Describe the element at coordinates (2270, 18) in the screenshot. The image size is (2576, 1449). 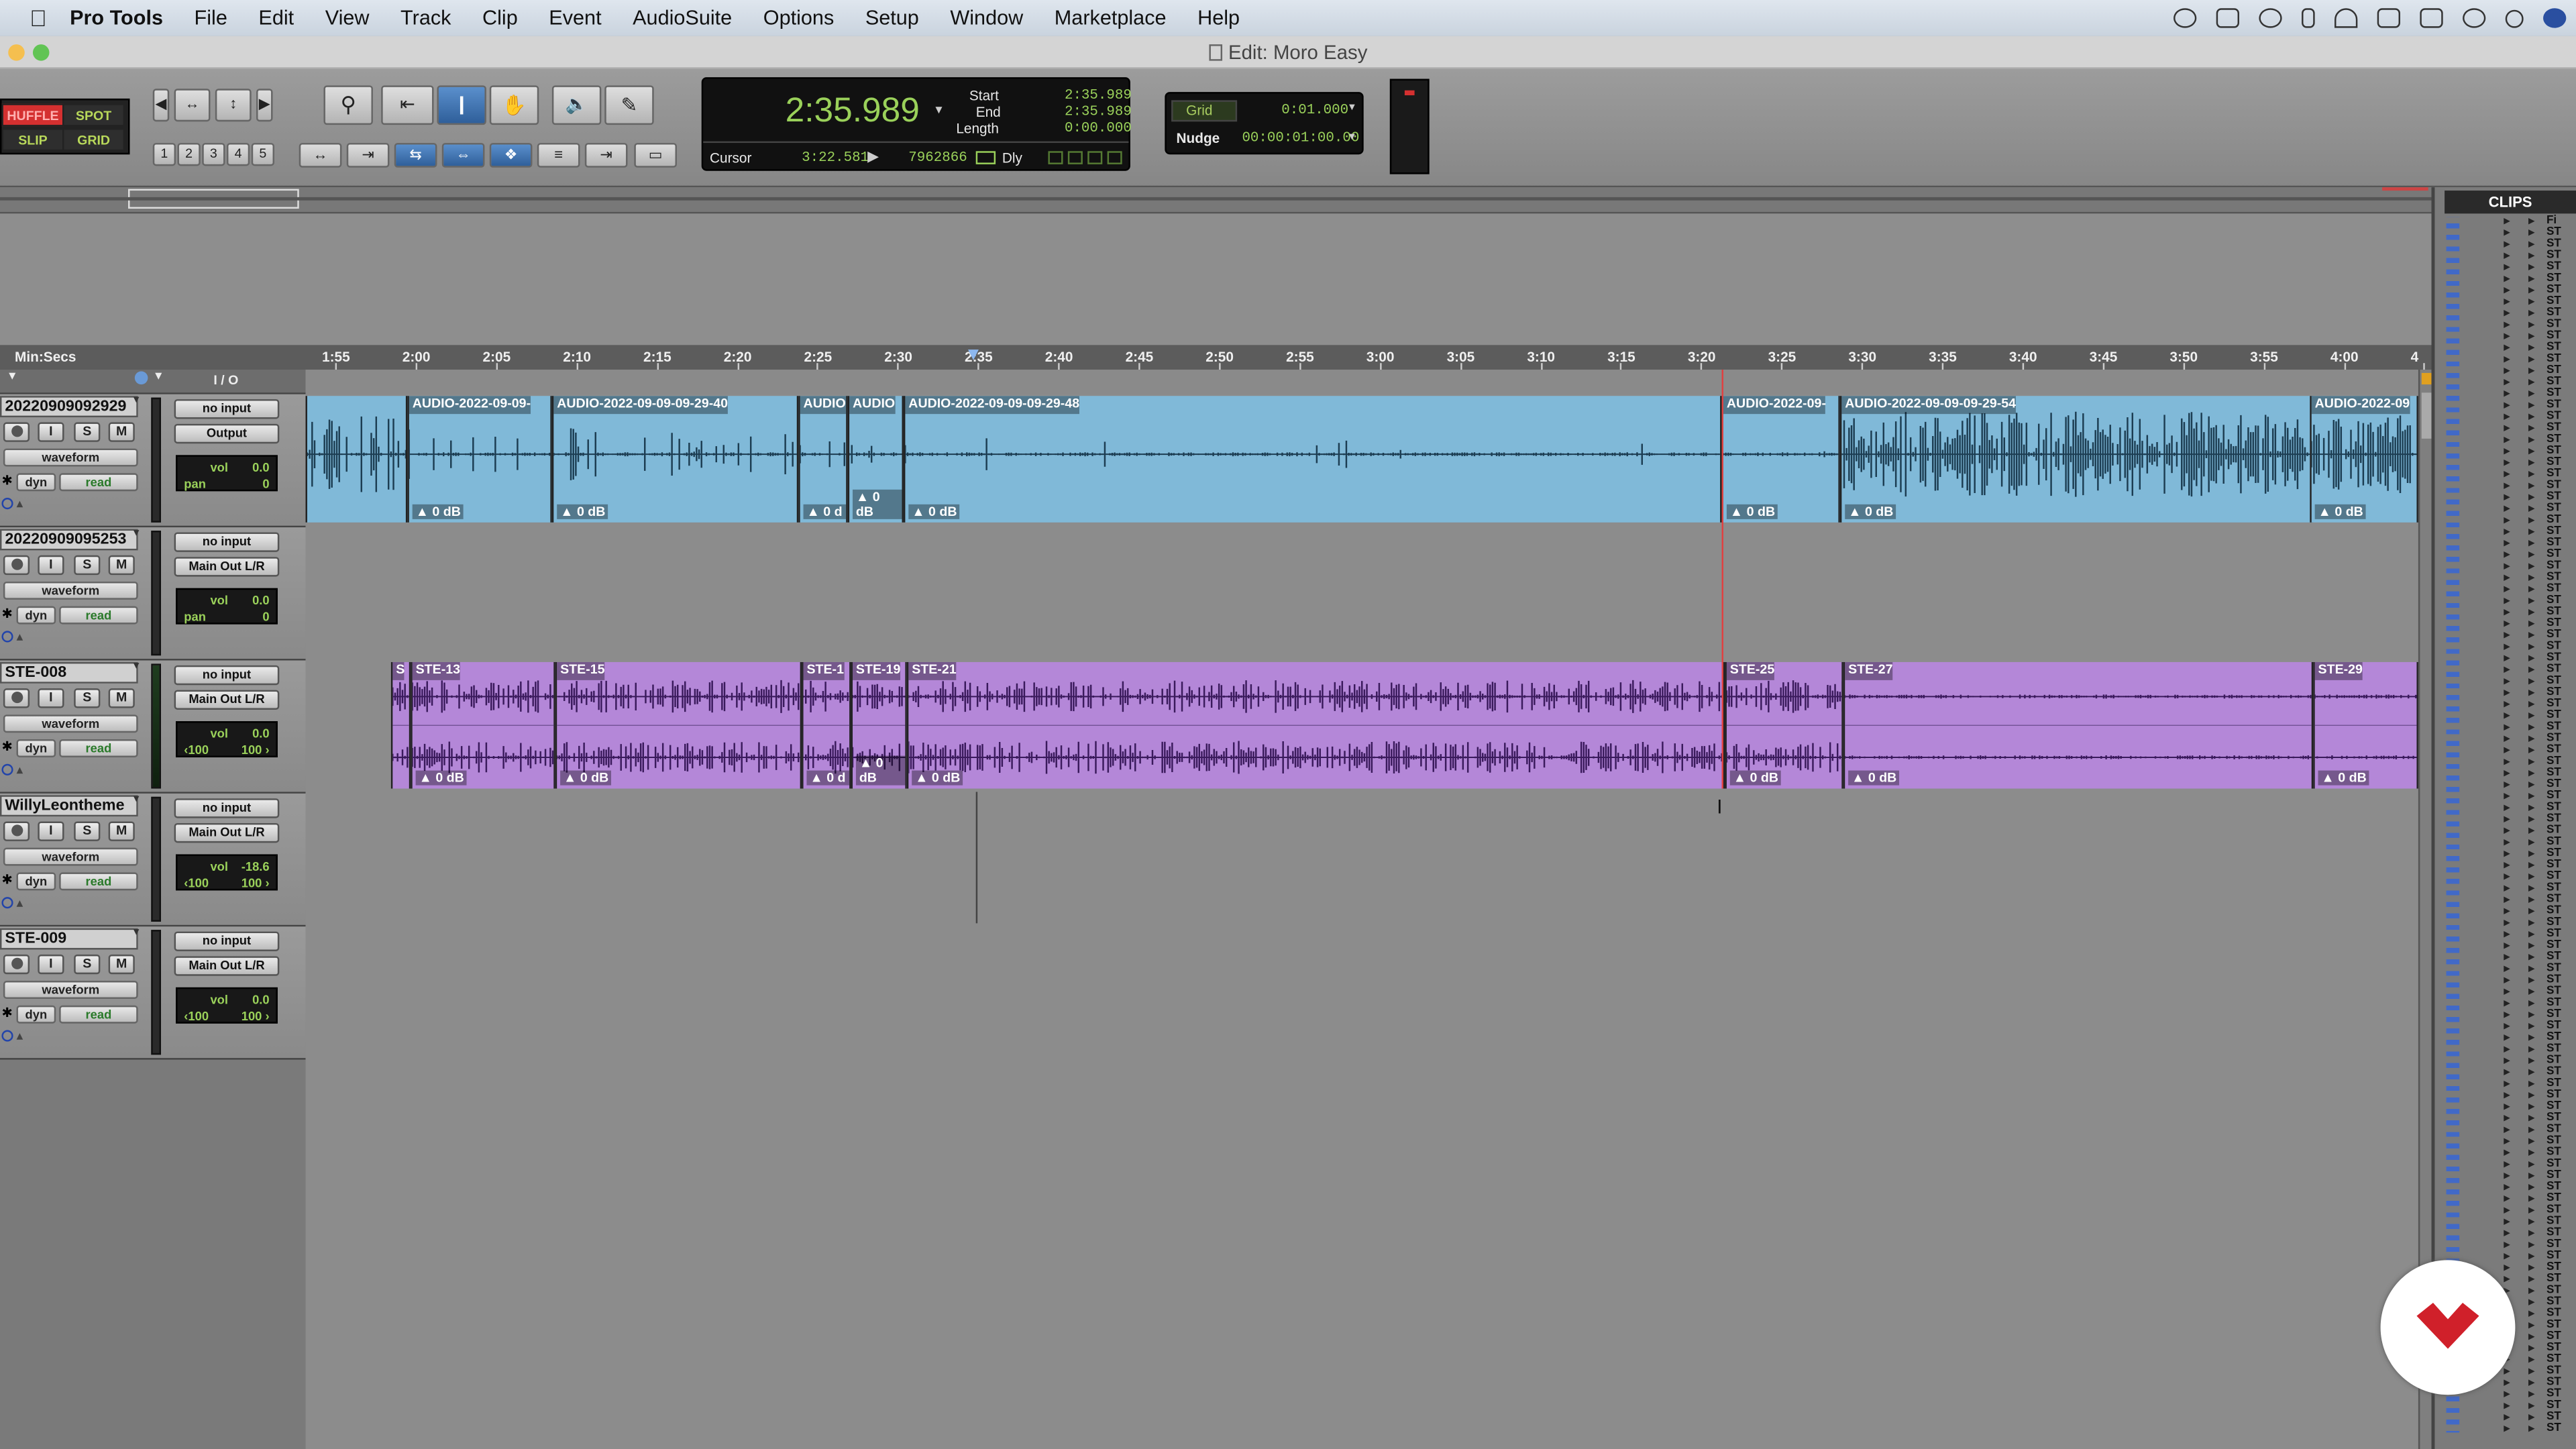
I see `time-machine-icon` at that location.